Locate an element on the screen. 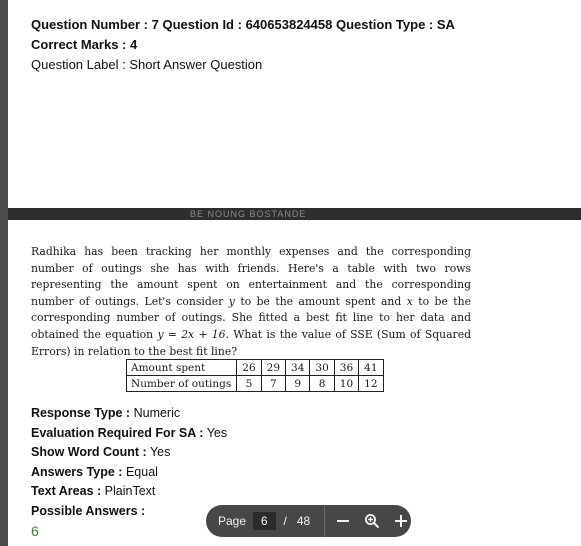 The width and height of the screenshot is (581, 546). question-label-line: Question Label : Short Answer Question is located at coordinates (146, 64).